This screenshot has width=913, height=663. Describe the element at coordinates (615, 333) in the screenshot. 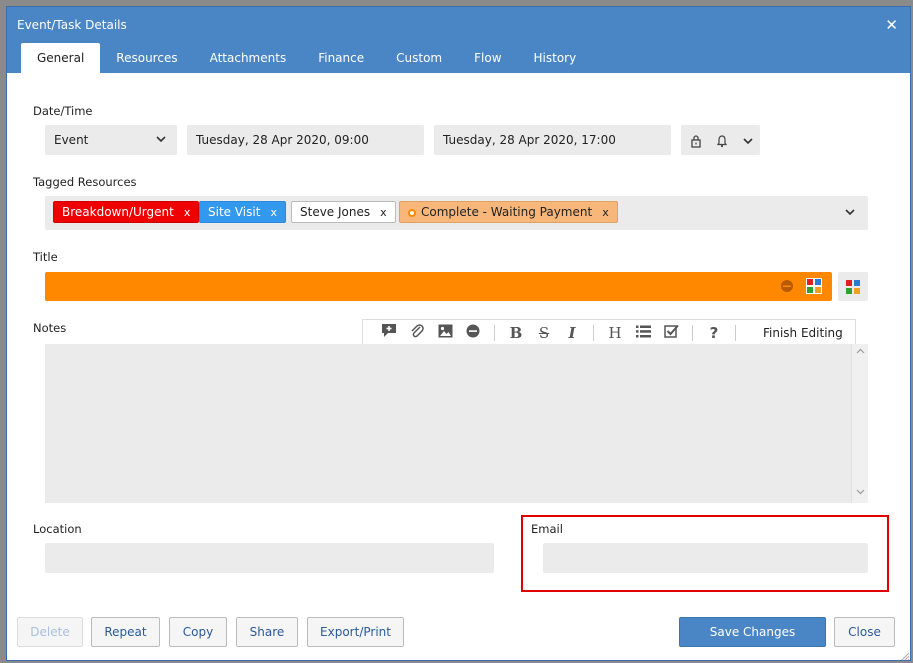

I see `heading-icon: H` at that location.